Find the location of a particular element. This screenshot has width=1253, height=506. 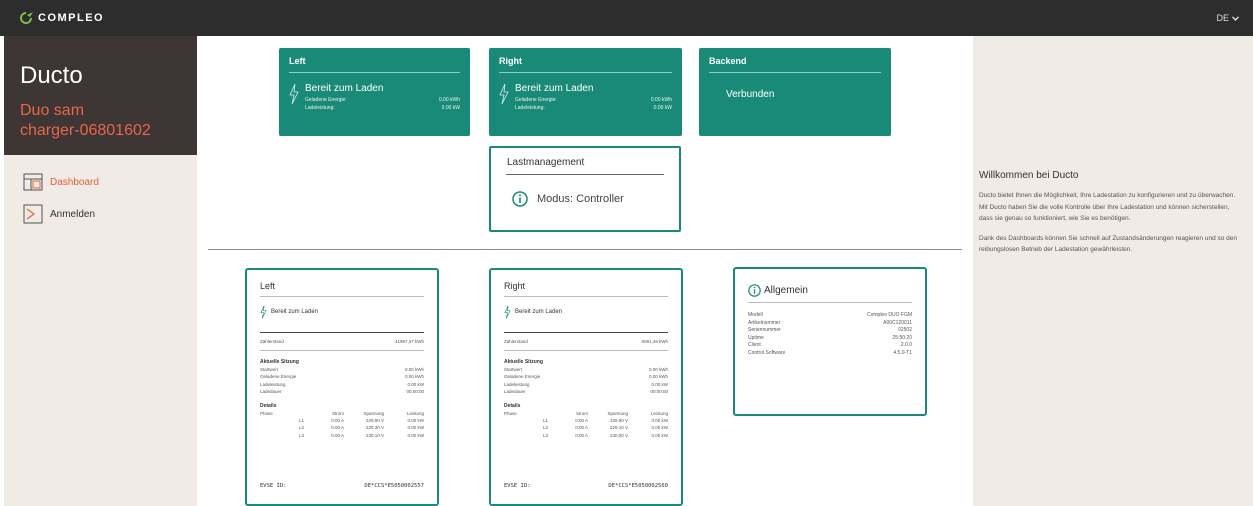

tile-title: Right is located at coordinates (510, 61).